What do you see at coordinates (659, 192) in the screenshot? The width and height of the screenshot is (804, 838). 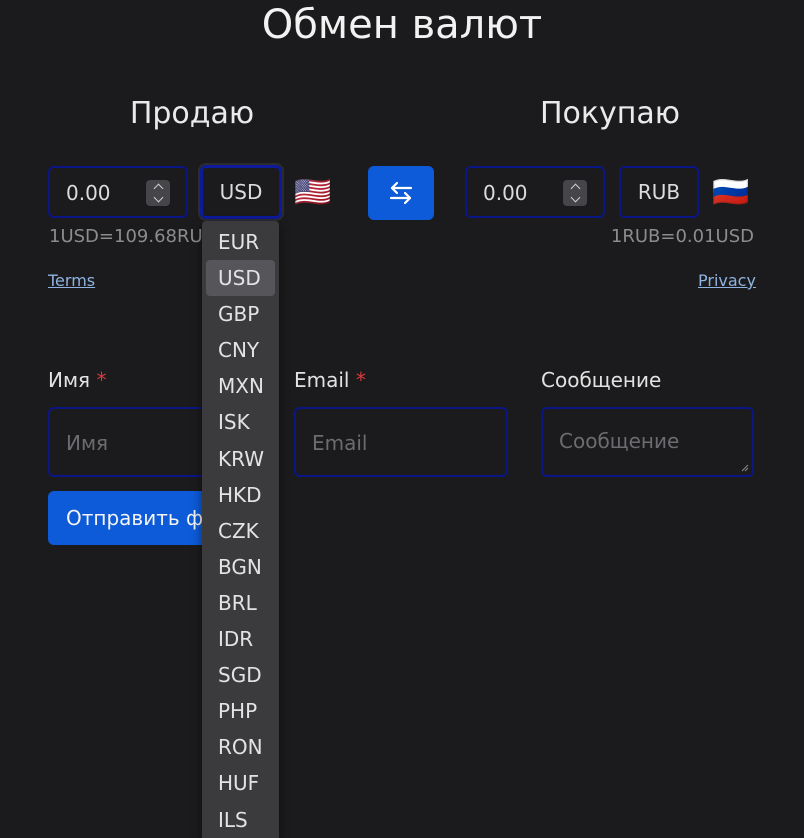 I see `buy-currency-select: RUB` at bounding box center [659, 192].